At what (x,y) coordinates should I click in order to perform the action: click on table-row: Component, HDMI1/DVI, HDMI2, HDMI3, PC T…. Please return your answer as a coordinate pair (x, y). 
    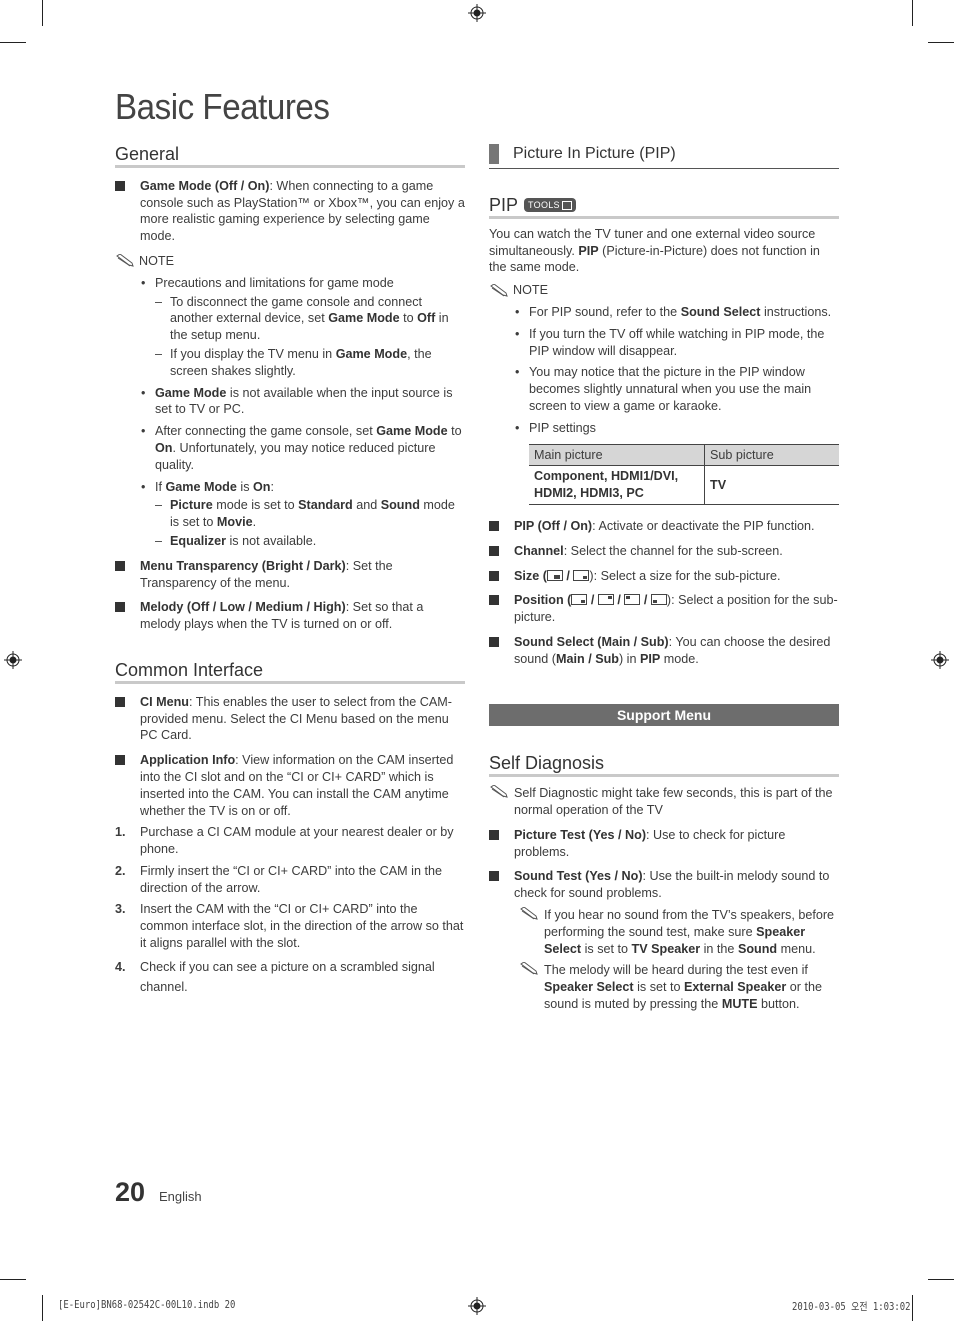
    Looking at the image, I should click on (684, 485).